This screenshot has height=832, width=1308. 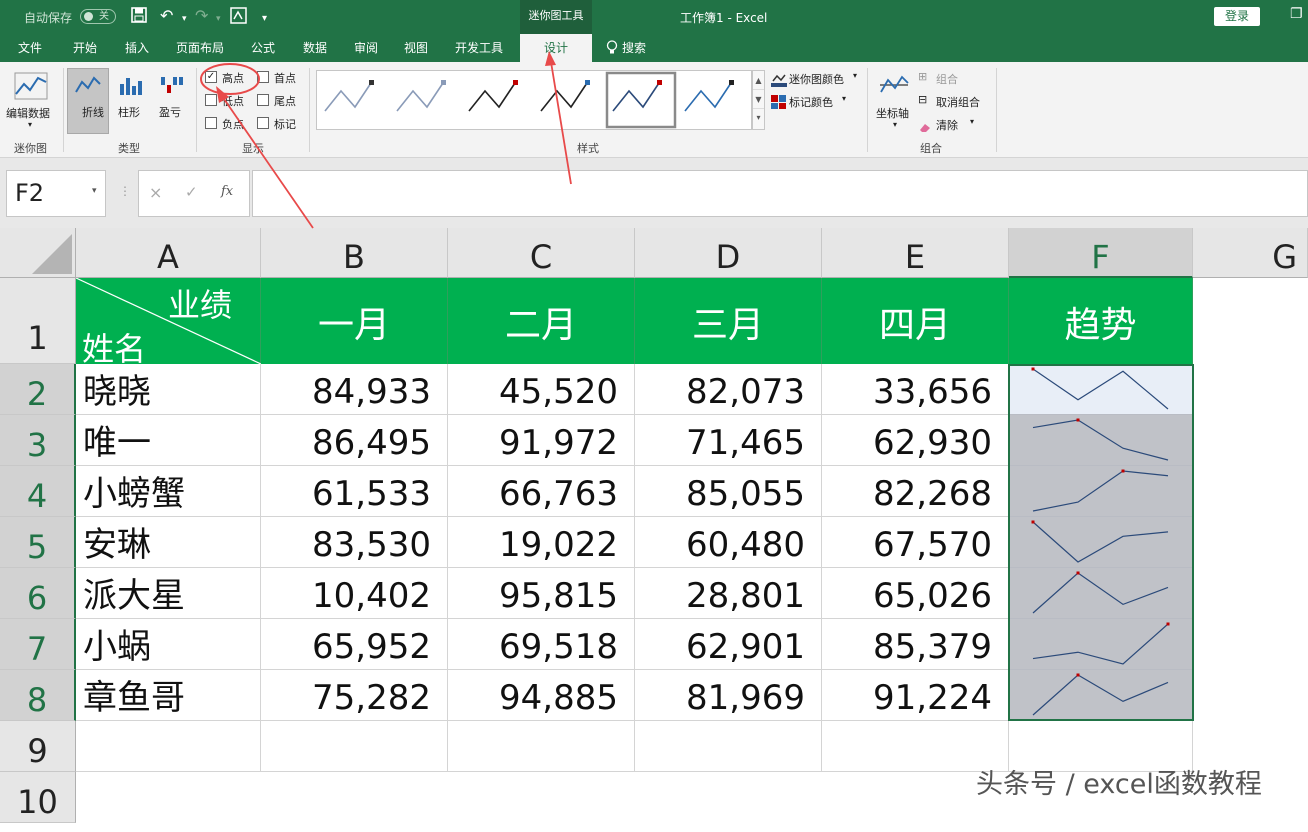 I want to click on name-cell: 安琳, so click(x=168, y=542).